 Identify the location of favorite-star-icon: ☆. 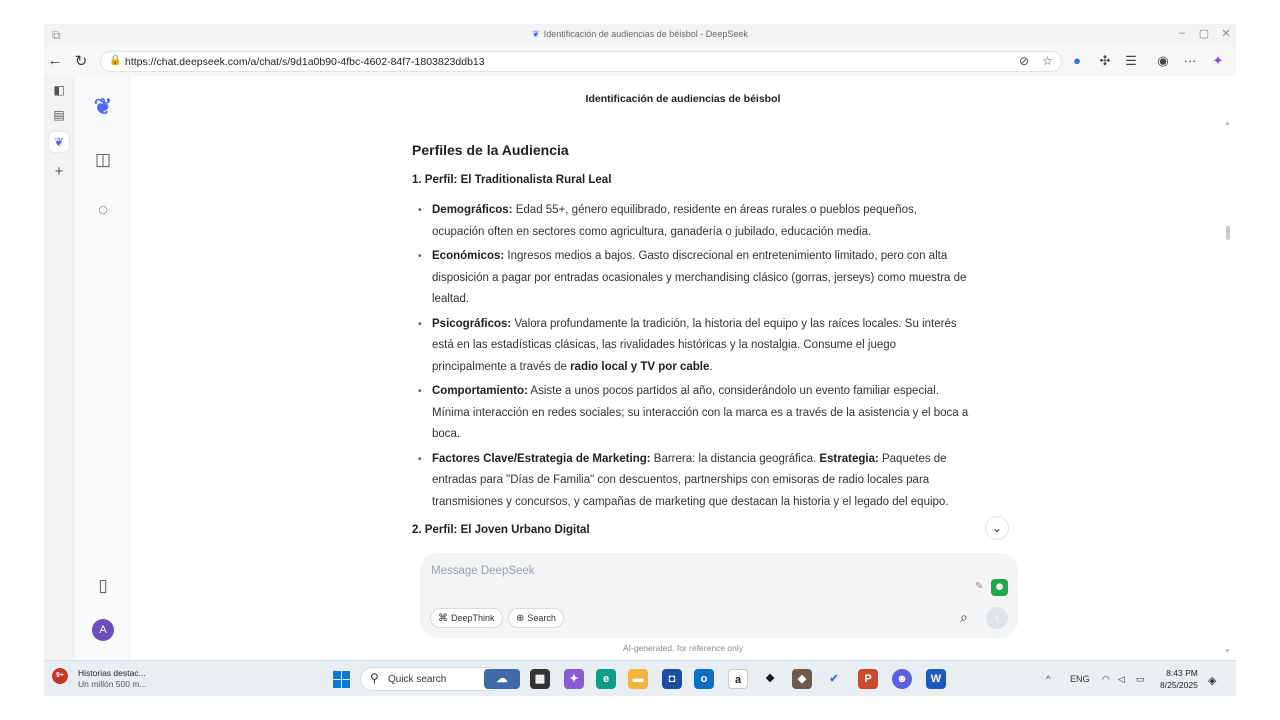
(1047, 61).